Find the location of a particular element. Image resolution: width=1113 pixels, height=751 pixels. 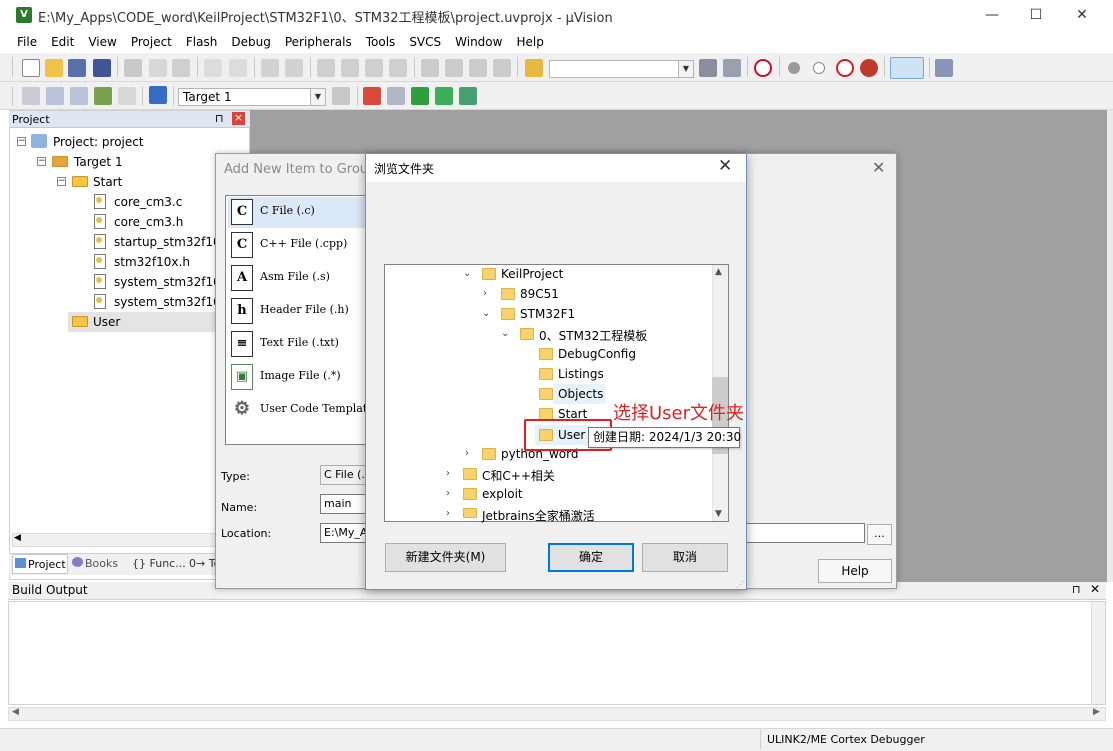

download-icon is located at coordinates (158, 95).